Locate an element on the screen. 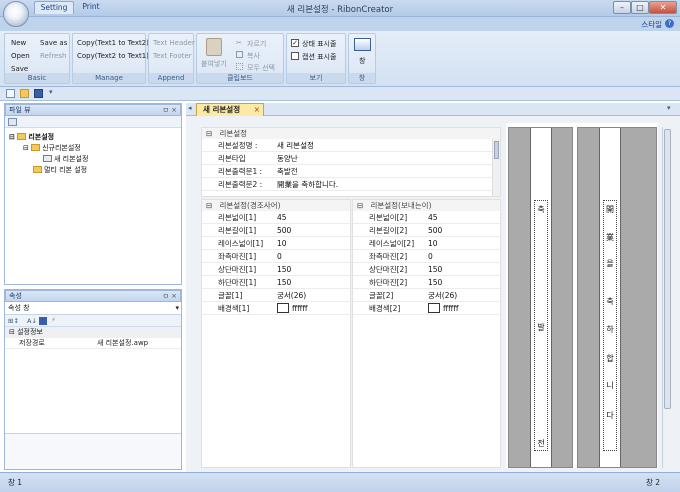 The width and height of the screenshot is (680, 492). grid-value: 새 리본설정 is located at coordinates (295, 145).